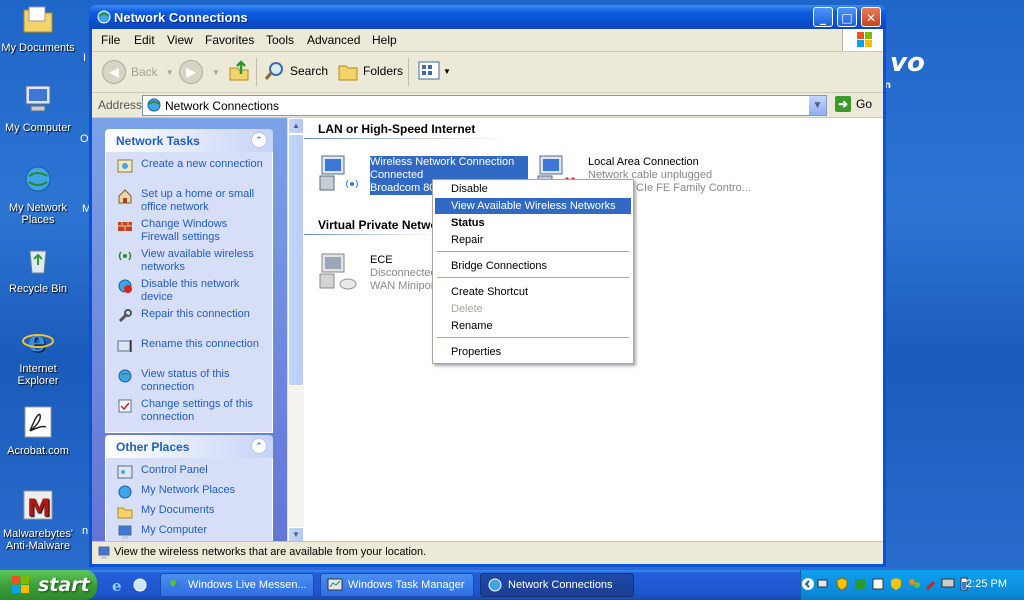 The width and height of the screenshot is (1024, 600). I want to click on desktop-icon-acrobat: Acrobat.com, so click(39, 431).